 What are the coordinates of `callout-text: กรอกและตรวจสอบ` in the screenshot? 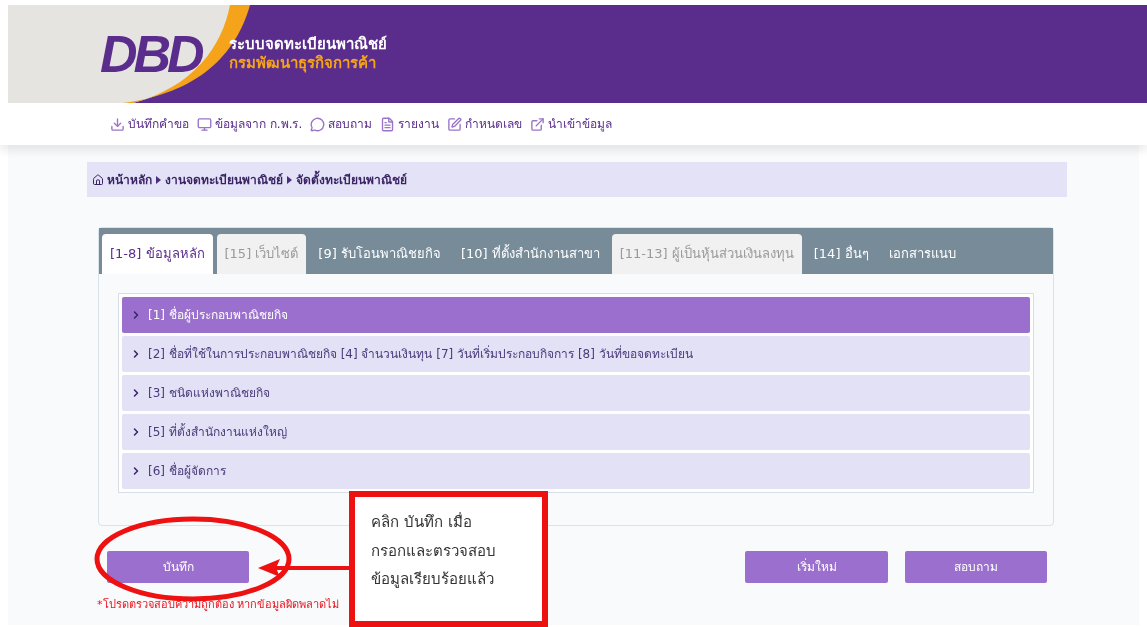 It's located at (434, 551).